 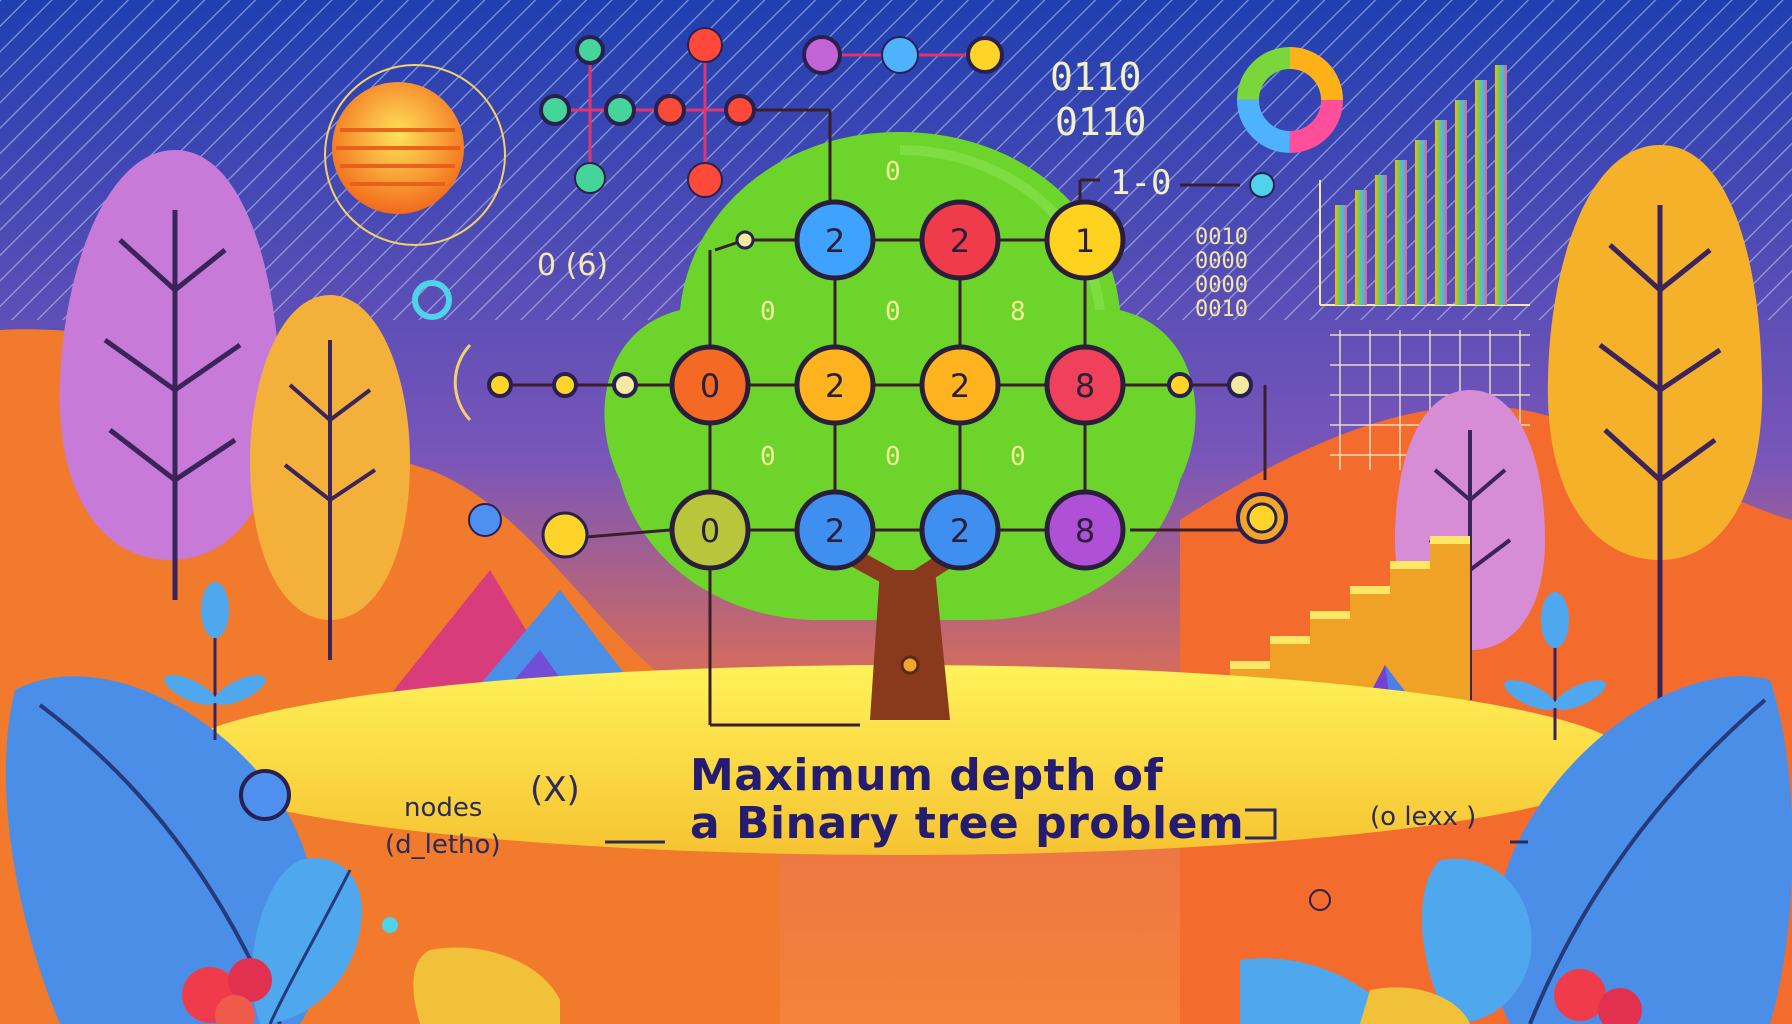 I want to click on x-label: (X), so click(x=555, y=790).